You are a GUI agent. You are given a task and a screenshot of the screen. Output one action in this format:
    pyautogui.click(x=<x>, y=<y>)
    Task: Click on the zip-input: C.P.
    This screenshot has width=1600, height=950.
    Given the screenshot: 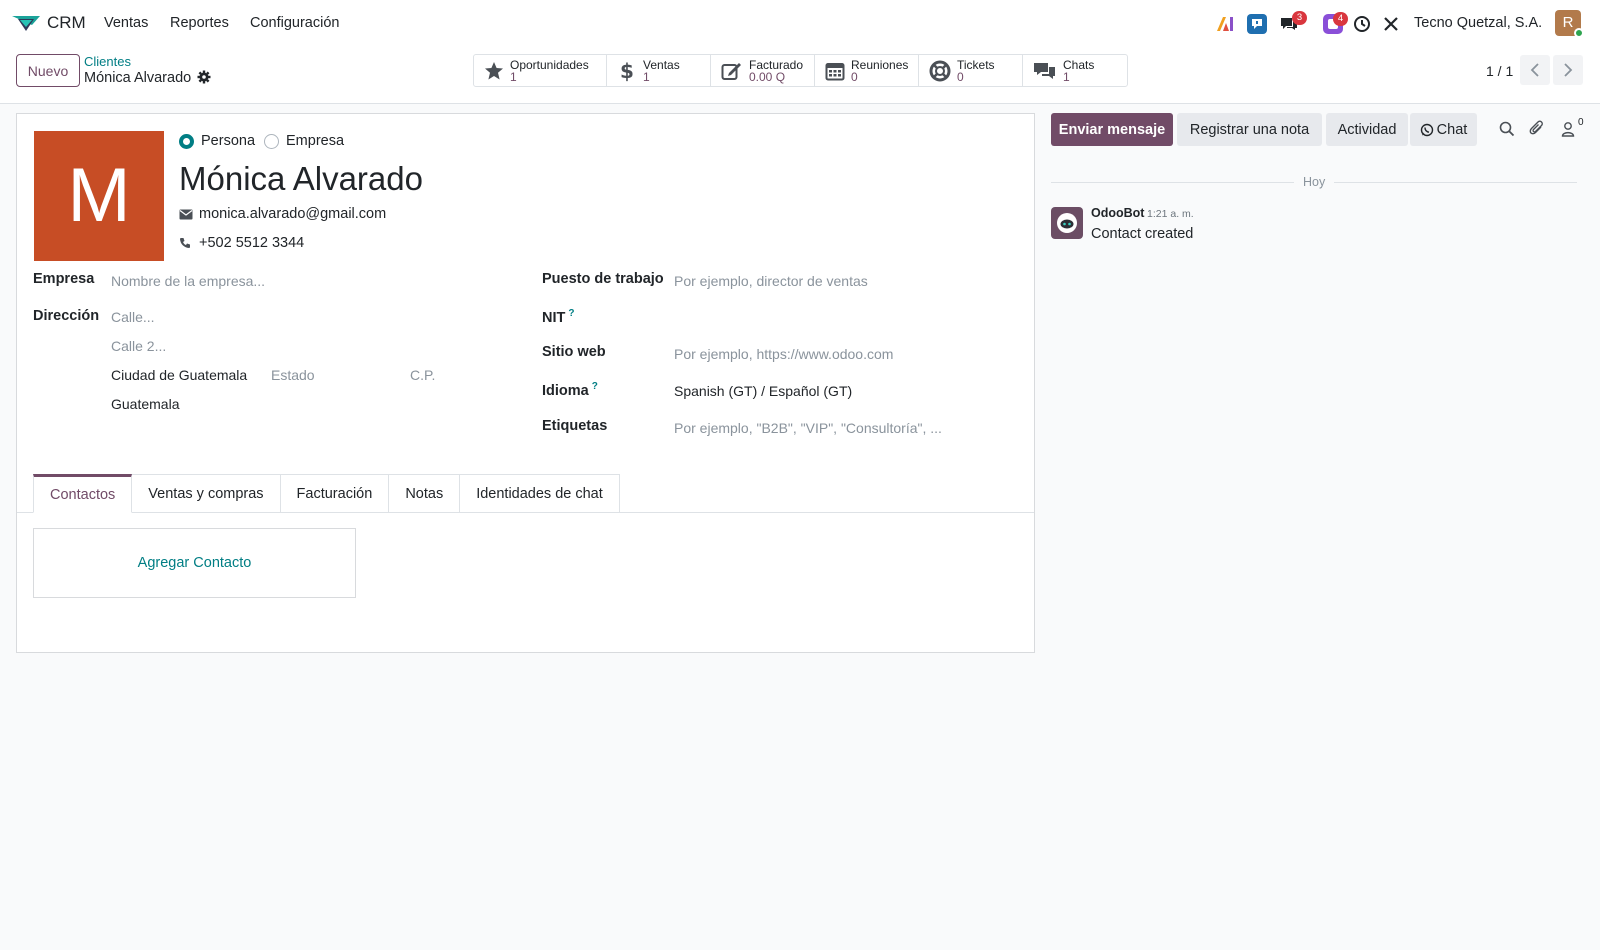 What is the action you would take?
    pyautogui.click(x=422, y=375)
    